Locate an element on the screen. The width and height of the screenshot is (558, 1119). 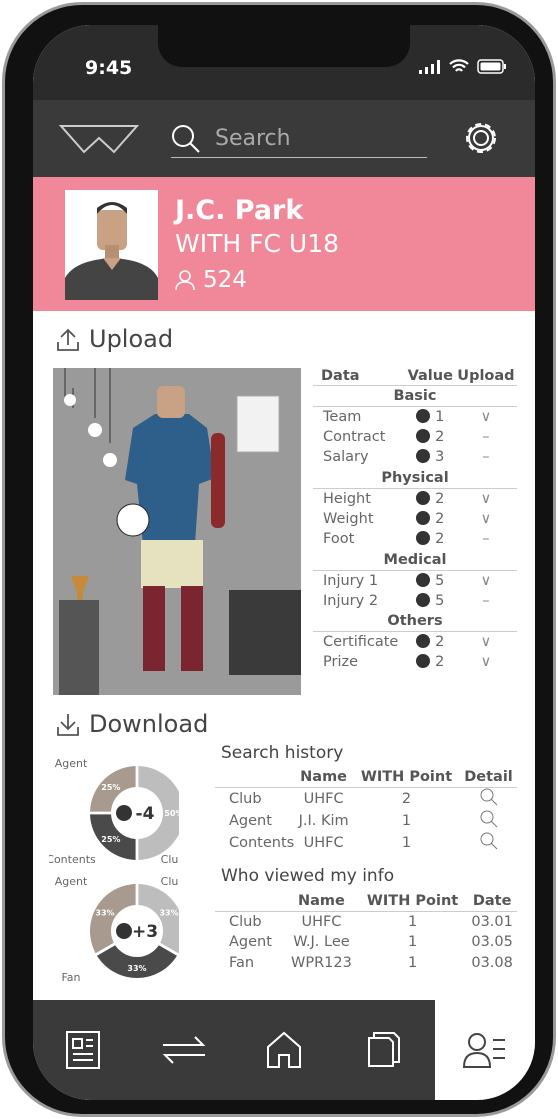
group-header: Others is located at coordinates (415, 621).